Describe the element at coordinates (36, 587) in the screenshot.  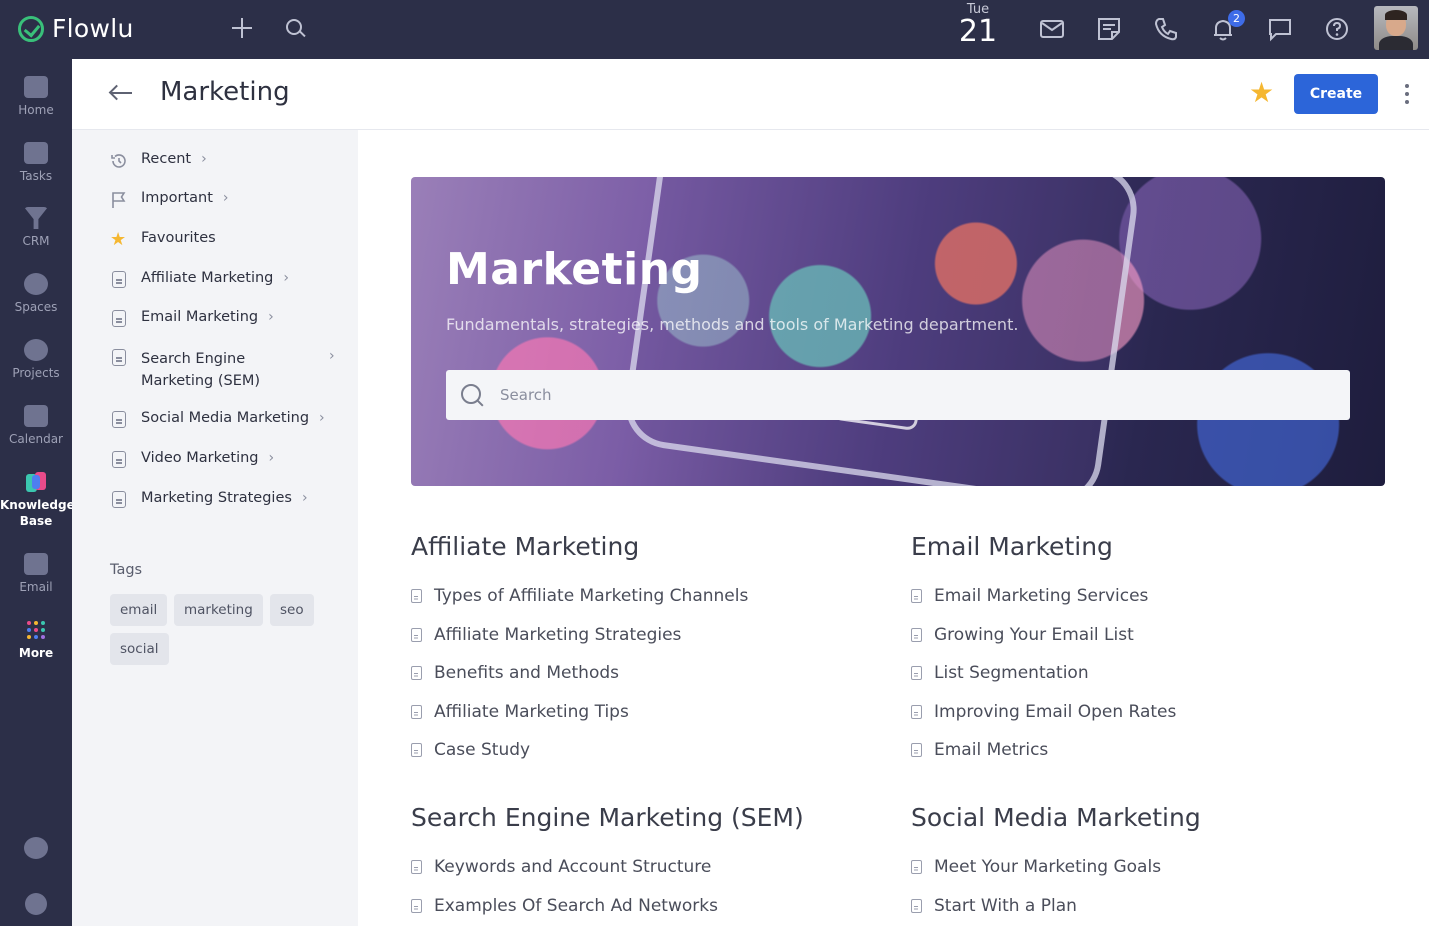
I see `rail-label: Email` at that location.